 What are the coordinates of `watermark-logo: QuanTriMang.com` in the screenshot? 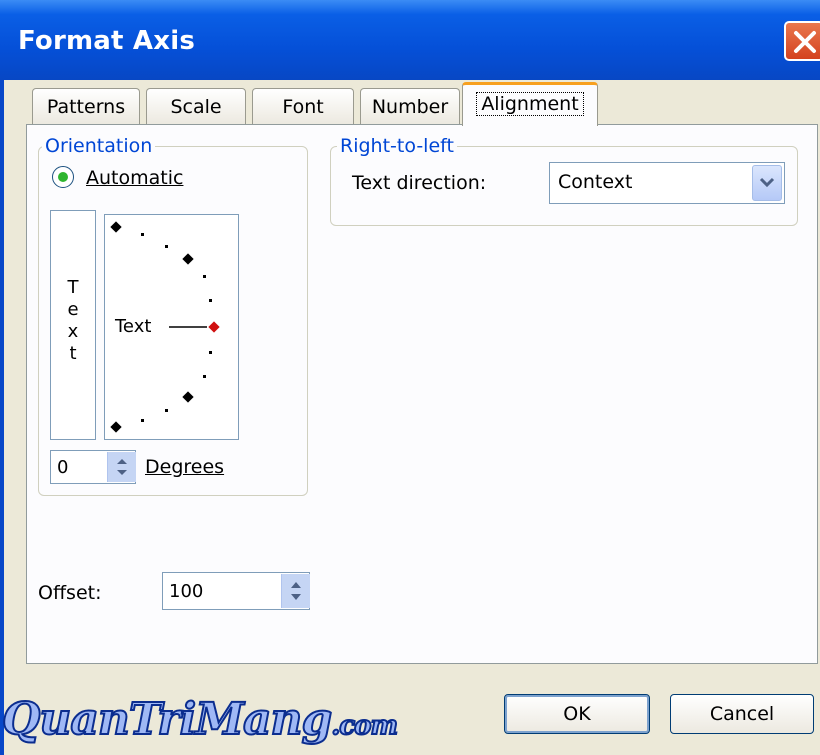 It's located at (200, 719).